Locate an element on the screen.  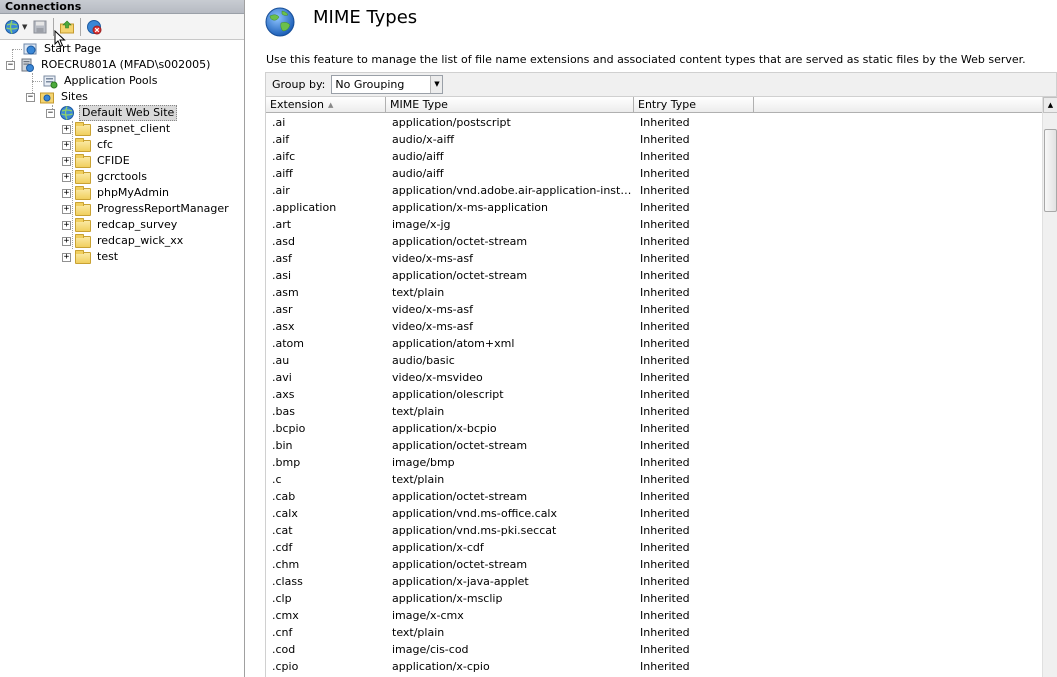
cell-extension: .asi is located at coordinates (282, 275).